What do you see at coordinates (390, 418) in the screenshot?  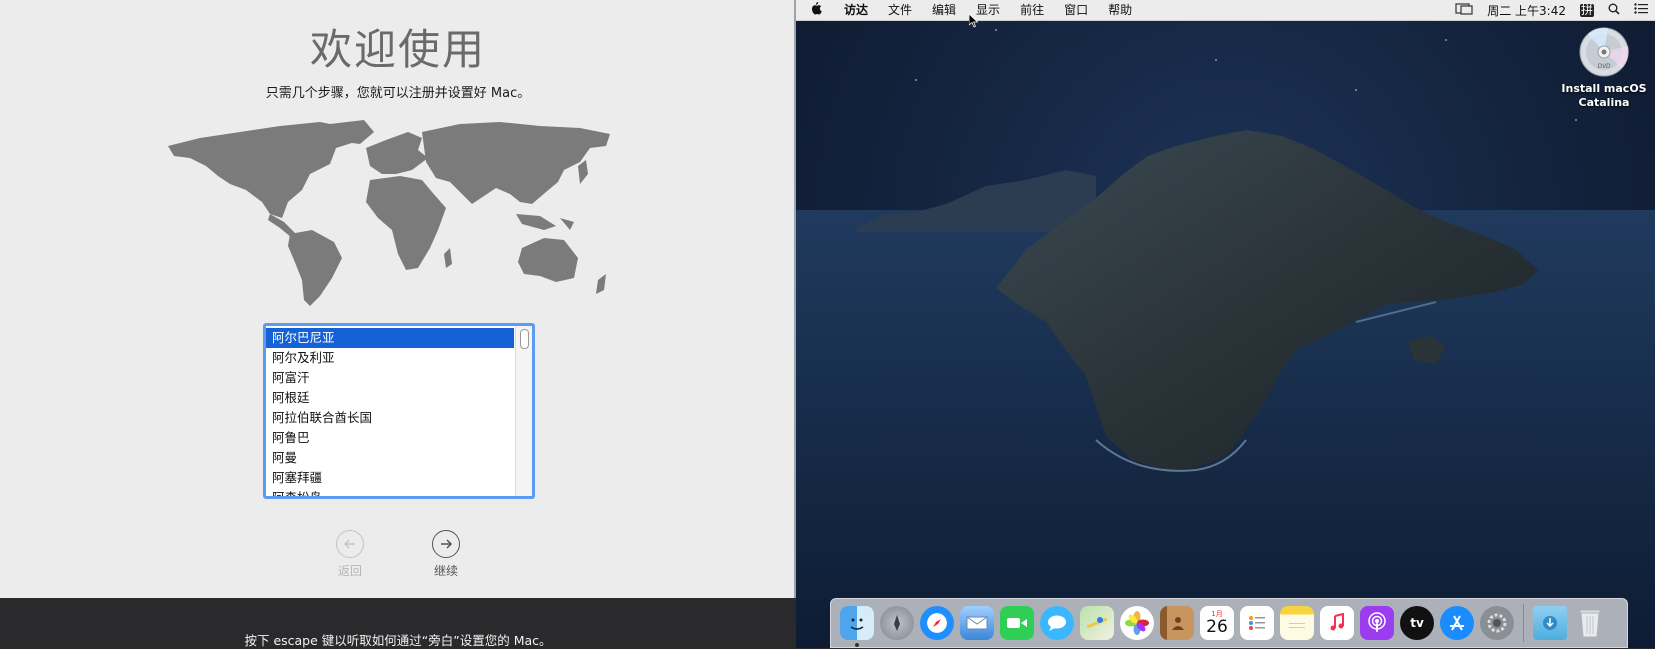 I see `list-item: 阿拉伯联合酋长国` at bounding box center [390, 418].